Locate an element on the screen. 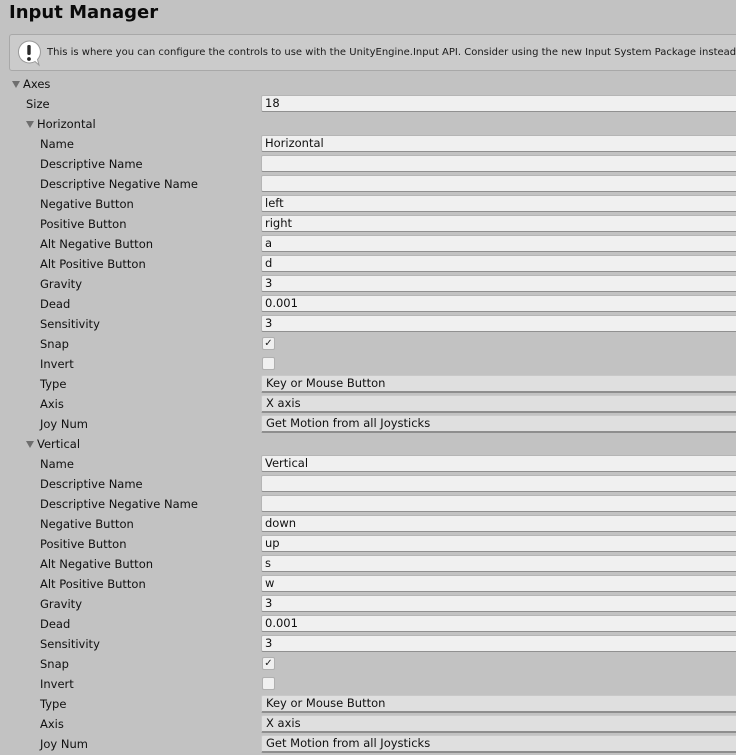  alt-negative-button-row: Alt Negative Button a is located at coordinates (368, 244).